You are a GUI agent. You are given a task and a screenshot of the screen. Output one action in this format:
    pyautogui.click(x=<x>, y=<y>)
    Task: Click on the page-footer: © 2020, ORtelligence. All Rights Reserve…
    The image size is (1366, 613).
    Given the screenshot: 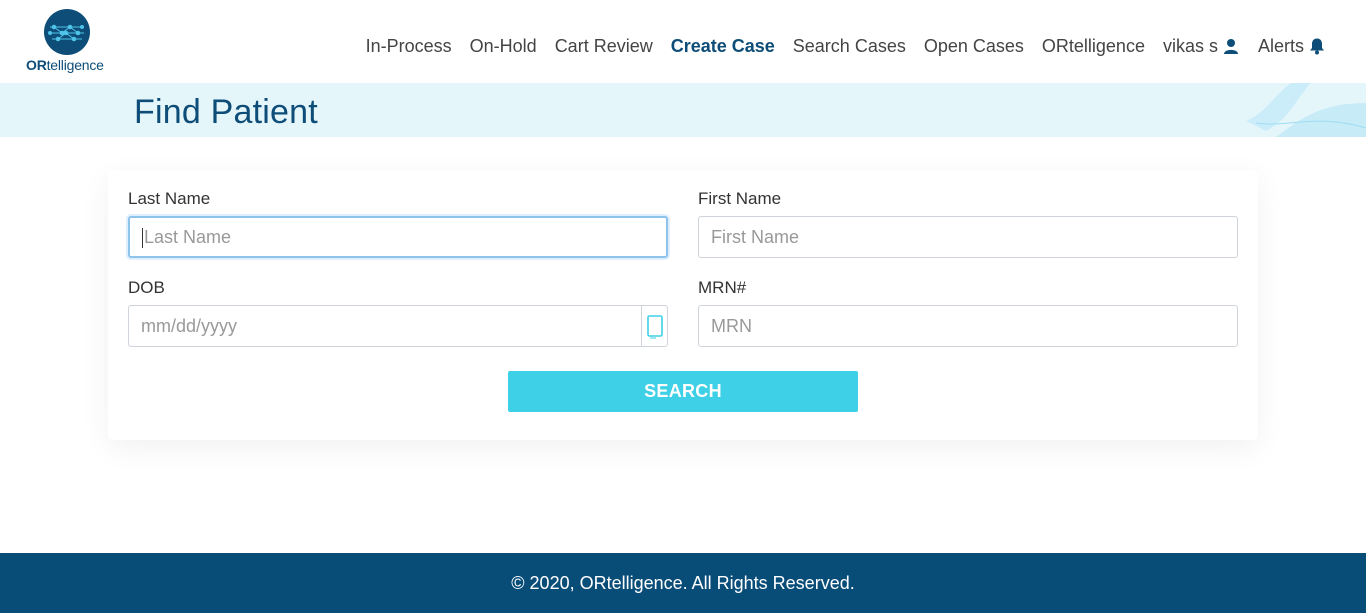 What is the action you would take?
    pyautogui.click(x=683, y=583)
    